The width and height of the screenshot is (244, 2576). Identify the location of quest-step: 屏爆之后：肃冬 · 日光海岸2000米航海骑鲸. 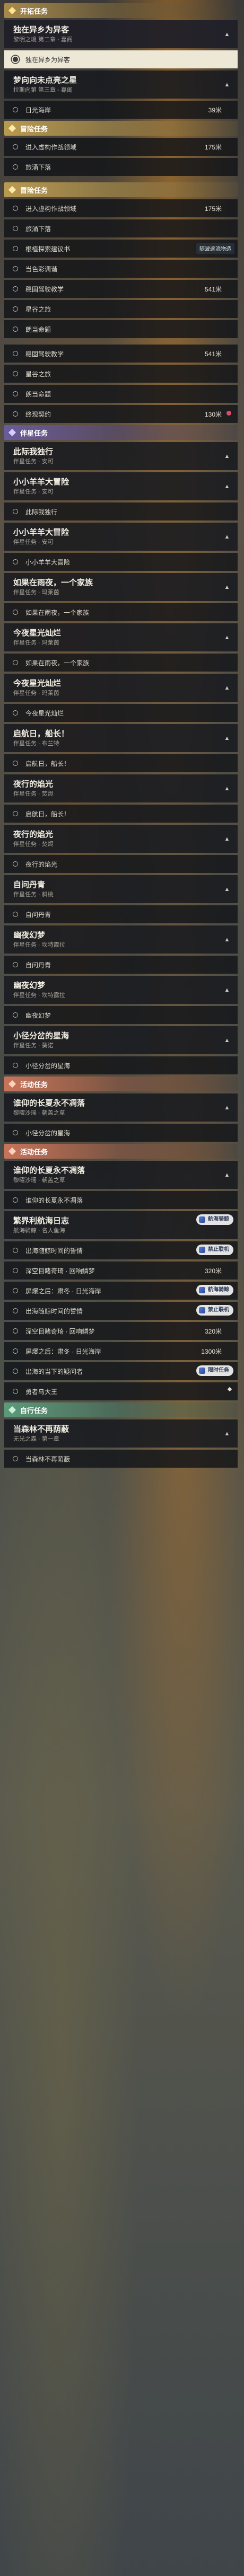
(121, 1291).